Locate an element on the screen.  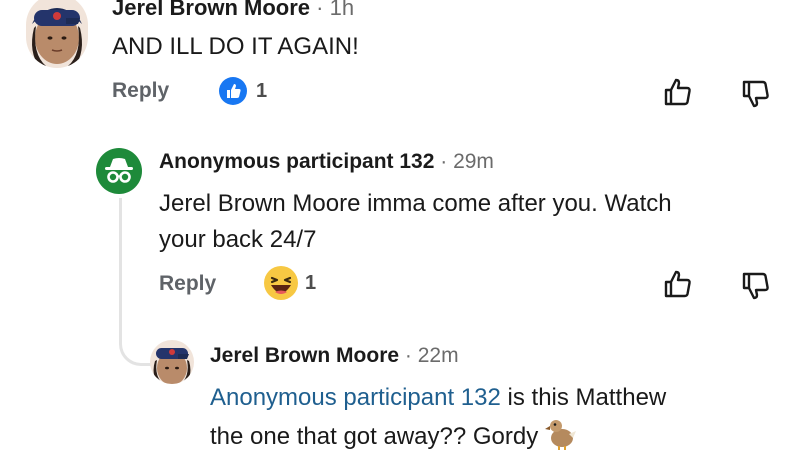
comment-2-dislike-button is located at coordinates (756, 288).